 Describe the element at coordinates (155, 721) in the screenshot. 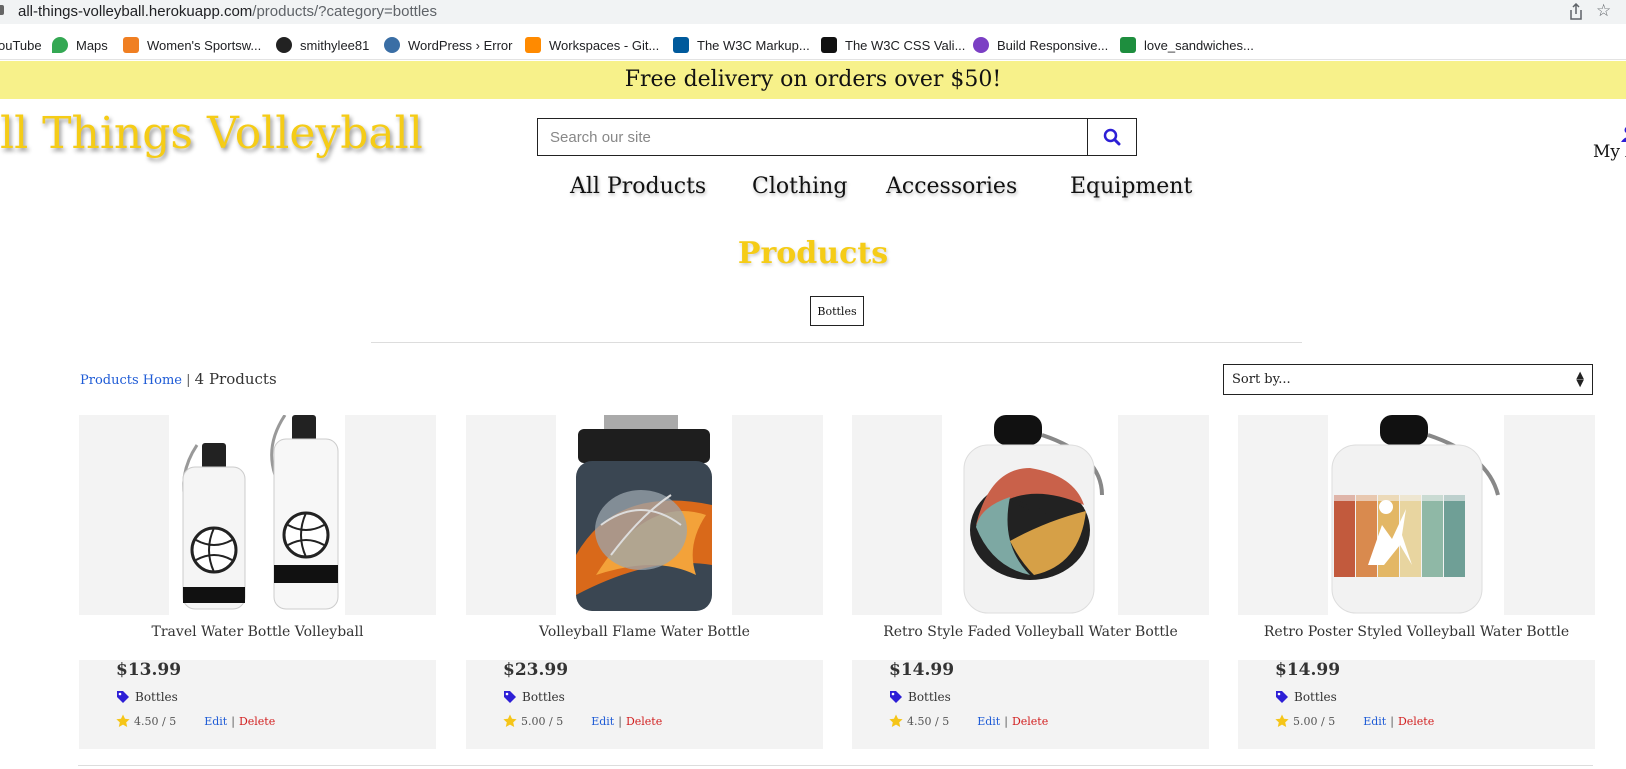

I see `rating-value: 4.50 / 5` at that location.